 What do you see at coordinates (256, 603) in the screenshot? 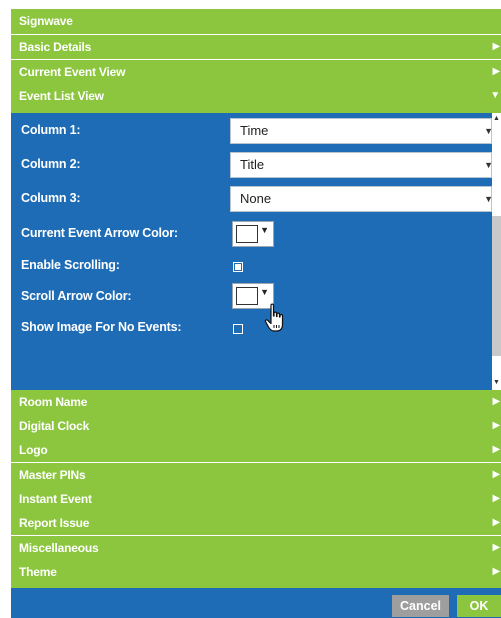
I see `dialog-footer: Cancel OK` at bounding box center [256, 603].